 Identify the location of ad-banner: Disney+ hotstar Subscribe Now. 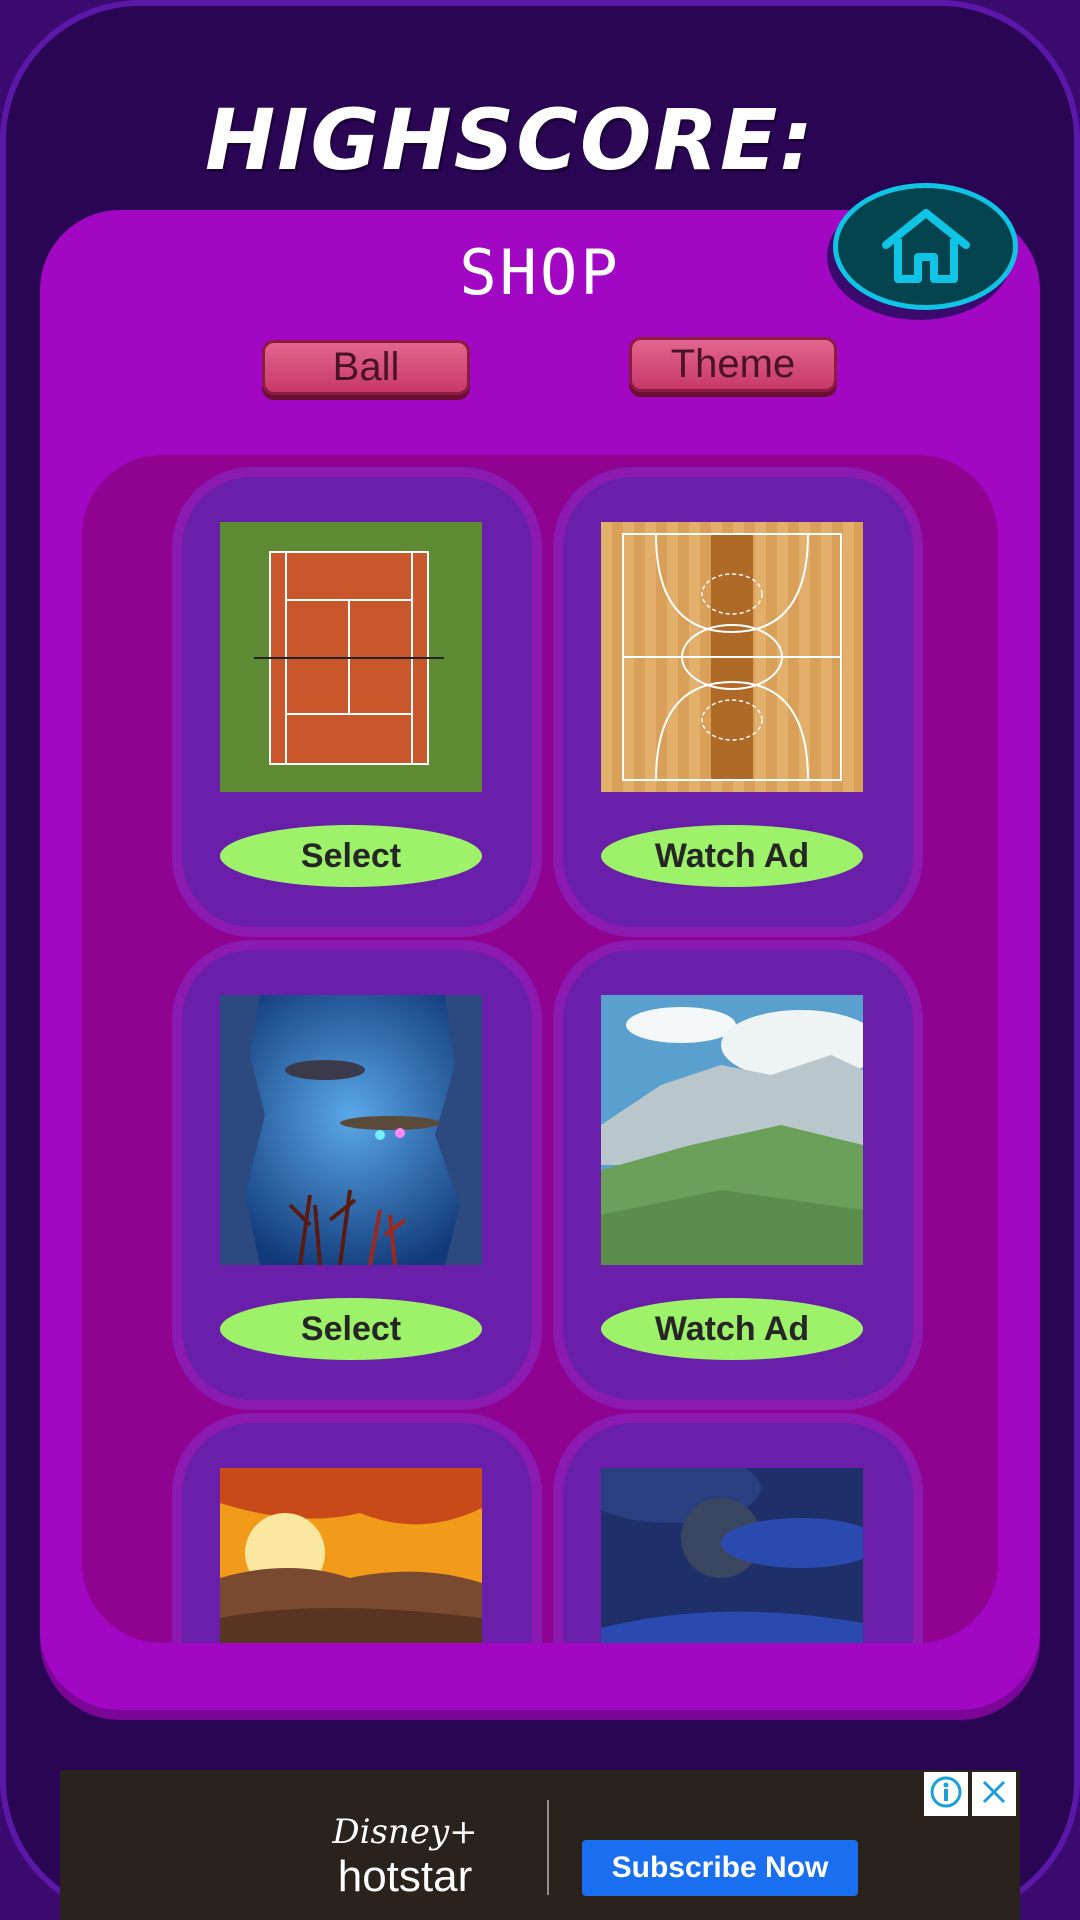
(540, 1845).